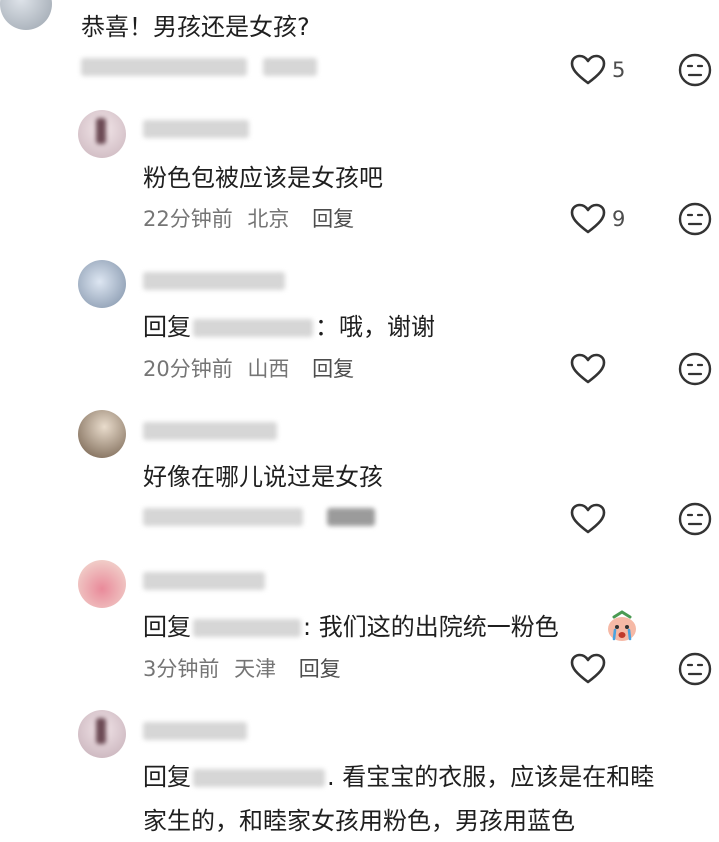 The height and width of the screenshot is (842, 719). I want to click on comment-meta: 3分钟前 天津 回复, so click(242, 669).